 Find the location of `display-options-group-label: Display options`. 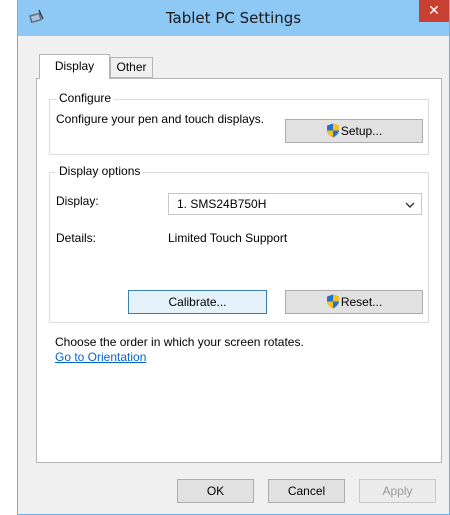

display-options-group-label: Display options is located at coordinates (100, 171).